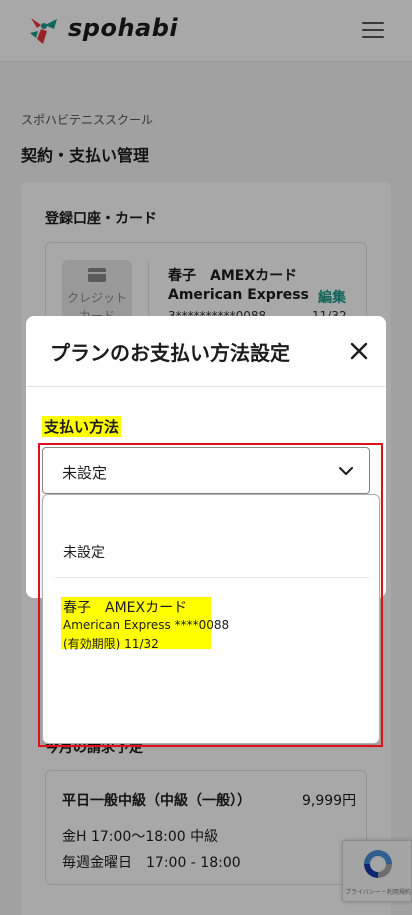 This screenshot has width=412, height=915. Describe the element at coordinates (84, 472) in the screenshot. I see `payment-method-selected-value: 未設定` at that location.